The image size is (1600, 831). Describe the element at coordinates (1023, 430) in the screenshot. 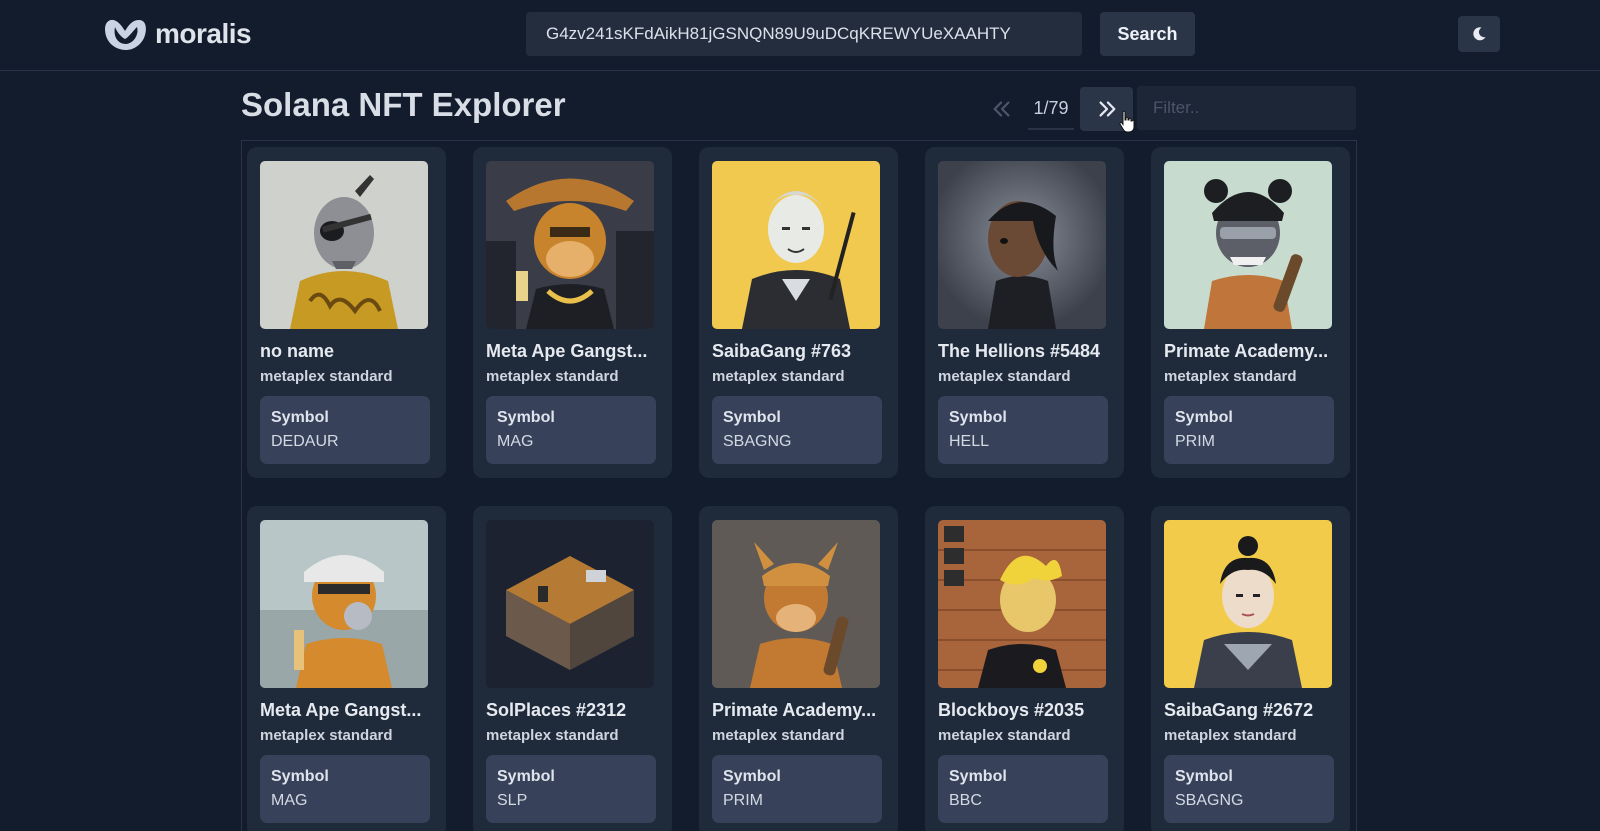

I see `symbol-box: Symbol HELL` at that location.